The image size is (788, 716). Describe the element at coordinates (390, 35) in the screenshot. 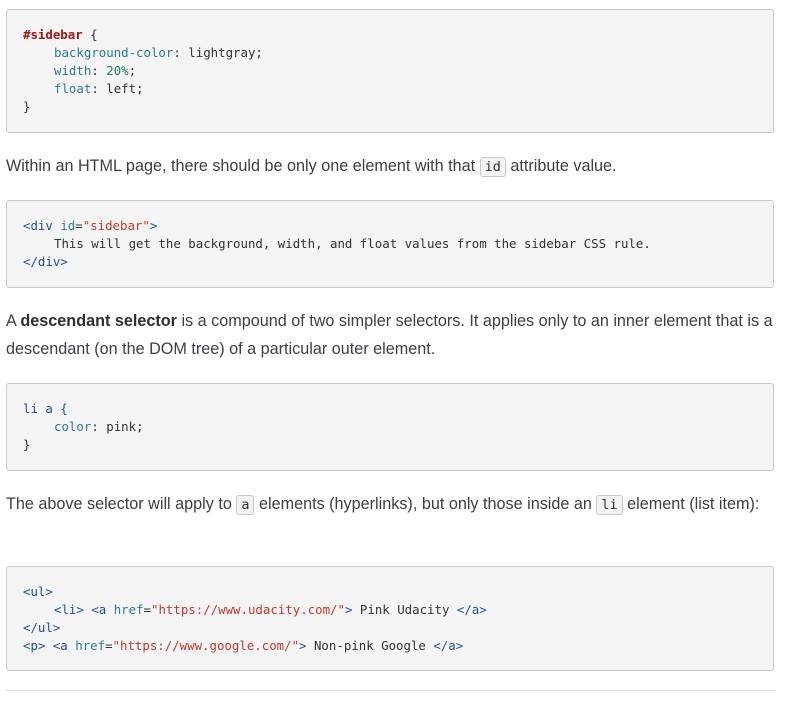

I see `code-line: #sidebar {` at that location.